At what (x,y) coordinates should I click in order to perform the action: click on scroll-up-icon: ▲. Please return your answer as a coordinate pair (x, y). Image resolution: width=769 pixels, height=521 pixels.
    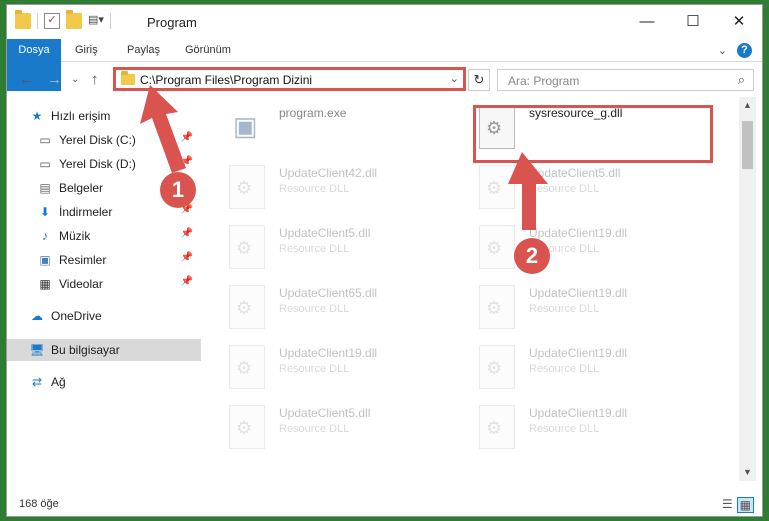
    Looking at the image, I should click on (747, 105).